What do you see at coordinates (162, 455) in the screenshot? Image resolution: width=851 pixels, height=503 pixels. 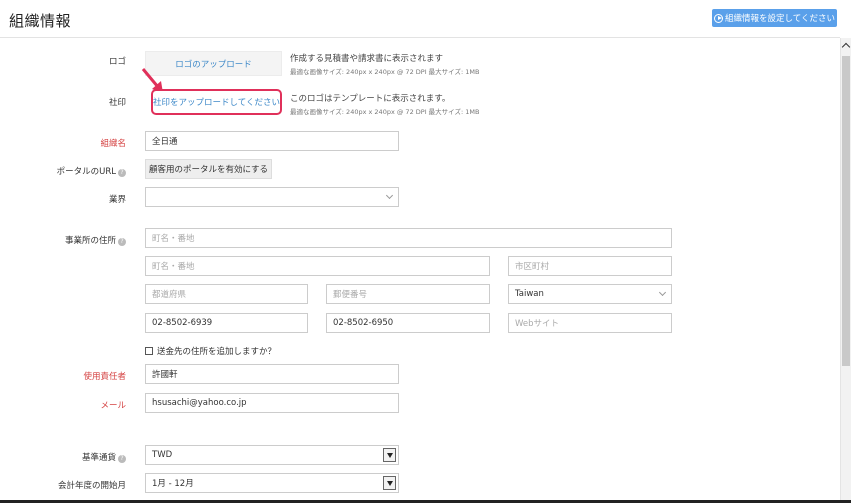 I see `base-currency-value: TWD` at bounding box center [162, 455].